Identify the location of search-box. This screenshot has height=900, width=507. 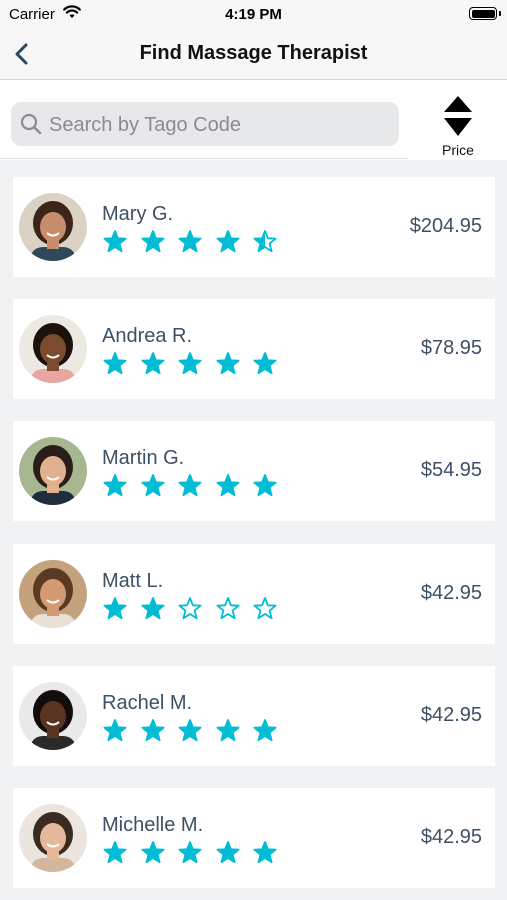
(205, 125).